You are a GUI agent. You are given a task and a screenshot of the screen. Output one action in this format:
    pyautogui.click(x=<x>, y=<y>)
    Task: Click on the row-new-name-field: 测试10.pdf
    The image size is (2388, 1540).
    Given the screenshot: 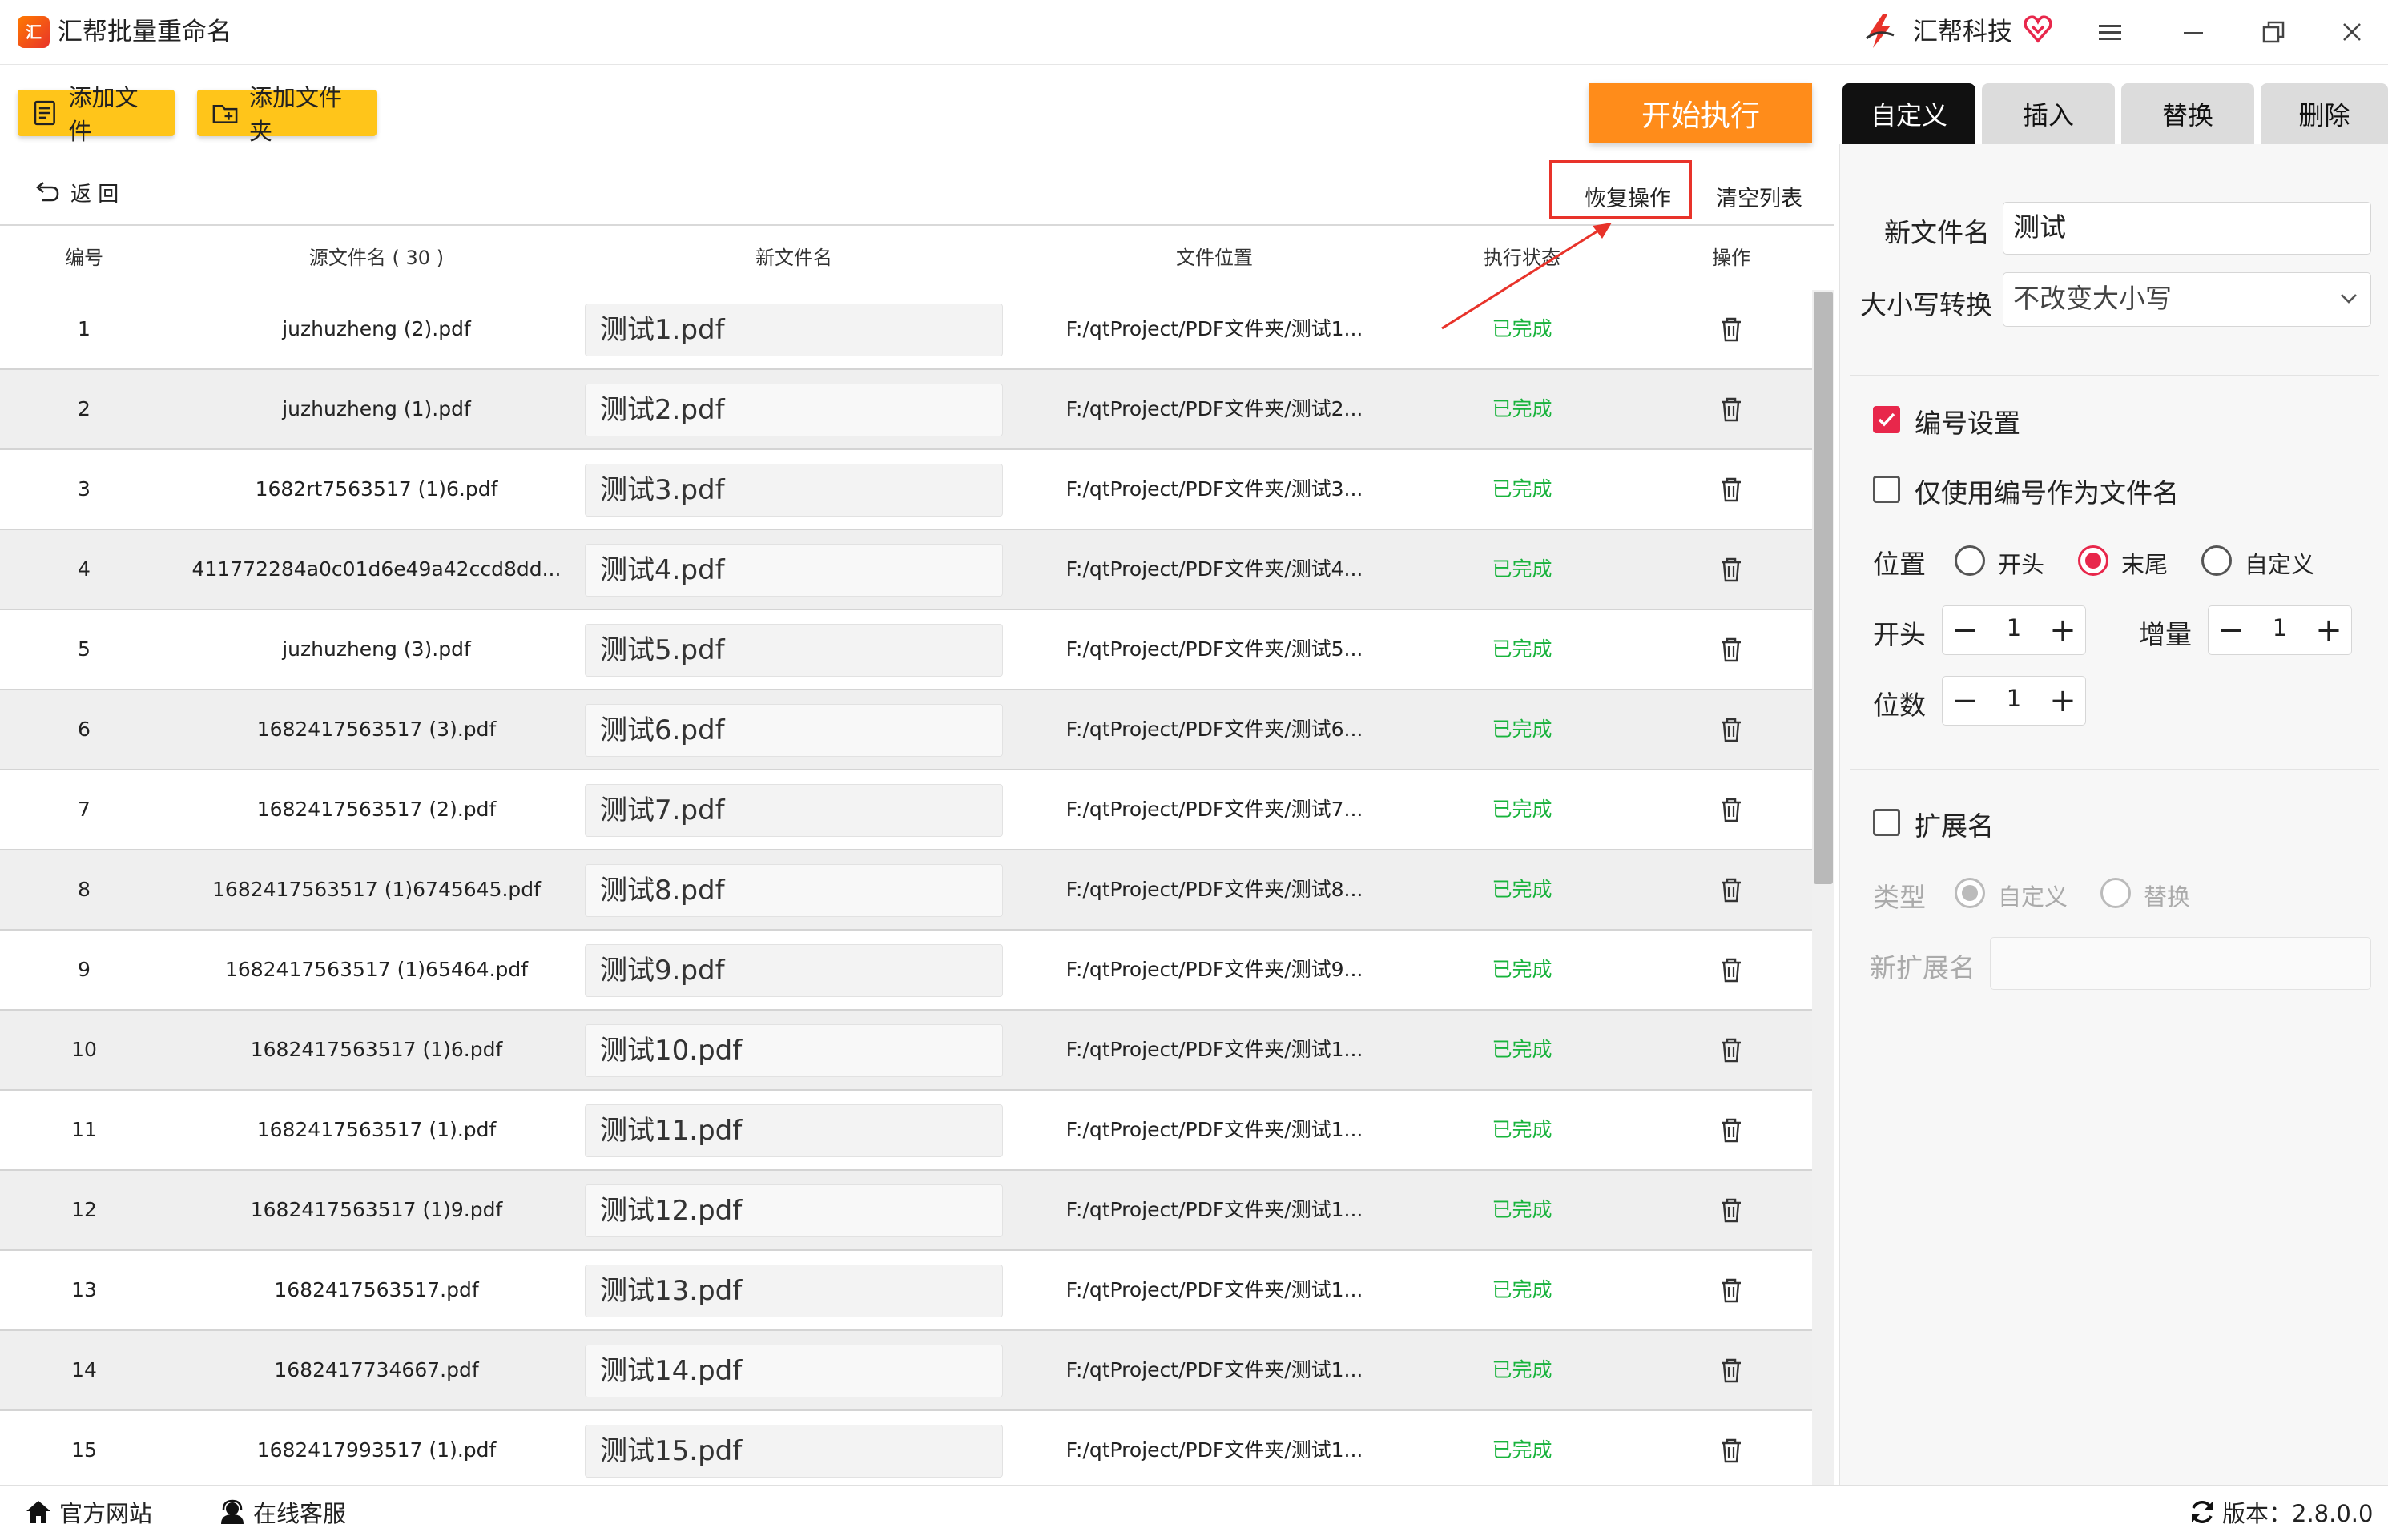 What is the action you would take?
    pyautogui.click(x=794, y=1050)
    